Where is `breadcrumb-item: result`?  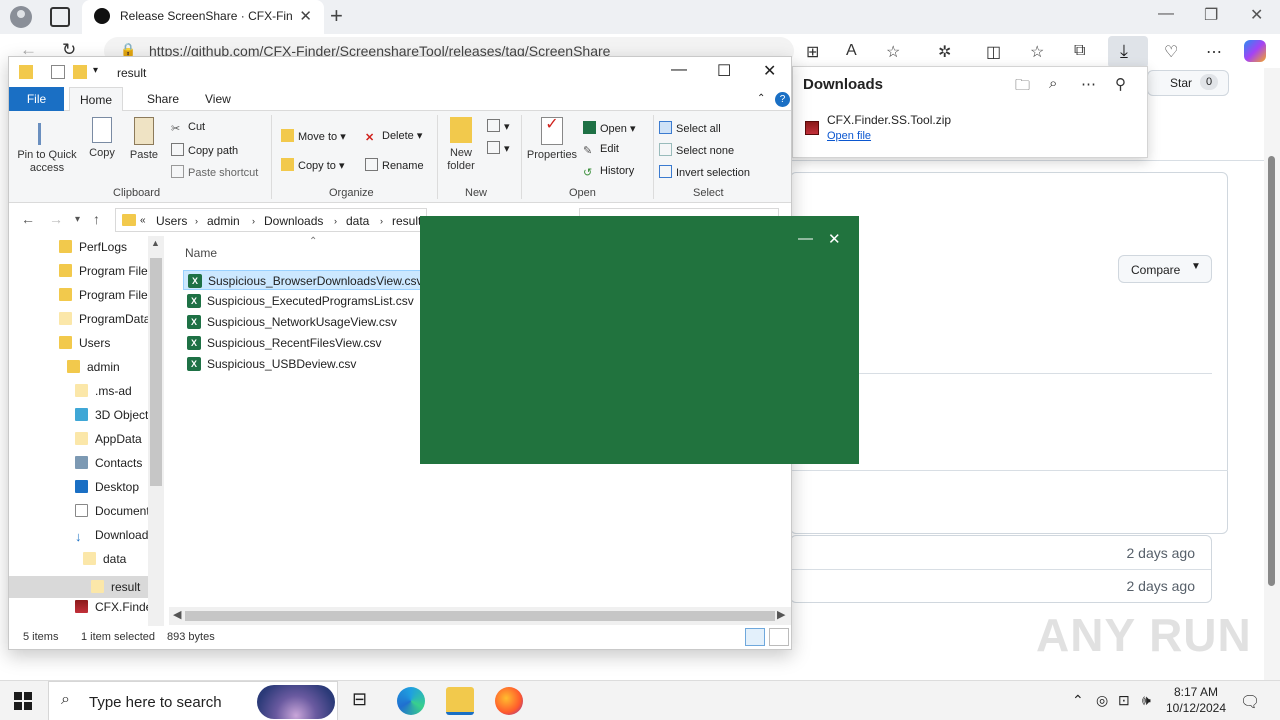 breadcrumb-item: result is located at coordinates (406, 221).